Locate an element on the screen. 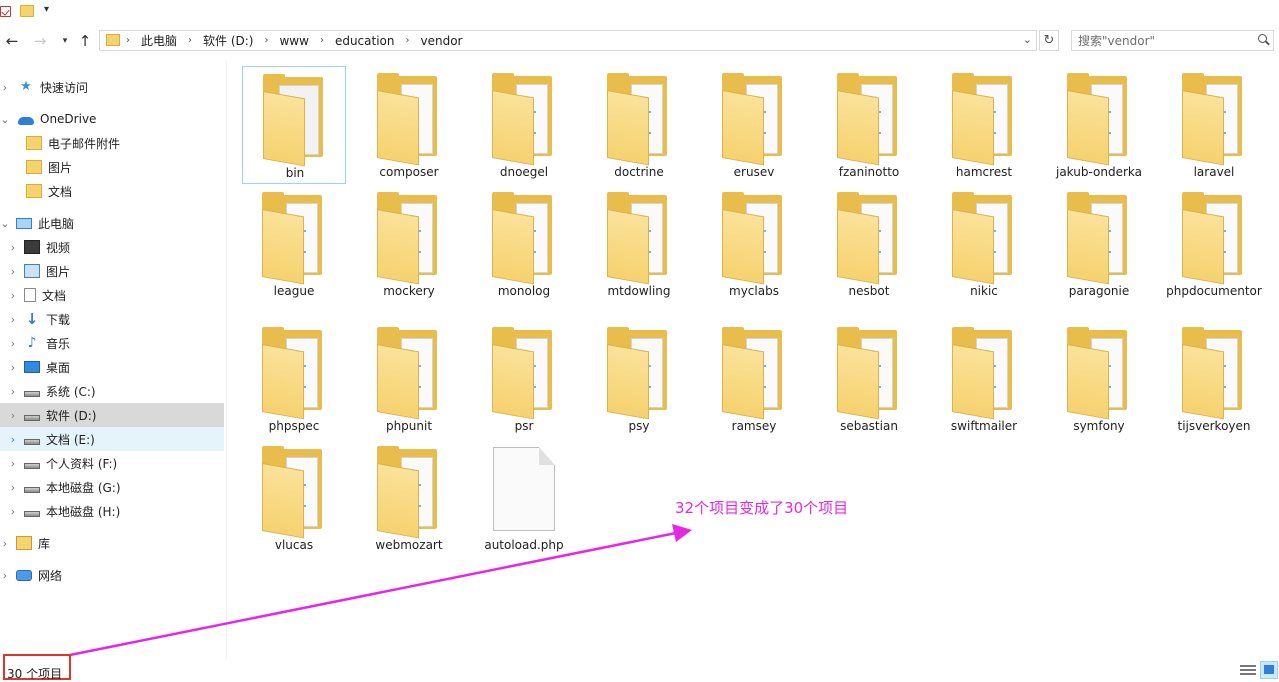 The height and width of the screenshot is (682, 1279). folder-item: paragonie is located at coordinates (1099, 244).